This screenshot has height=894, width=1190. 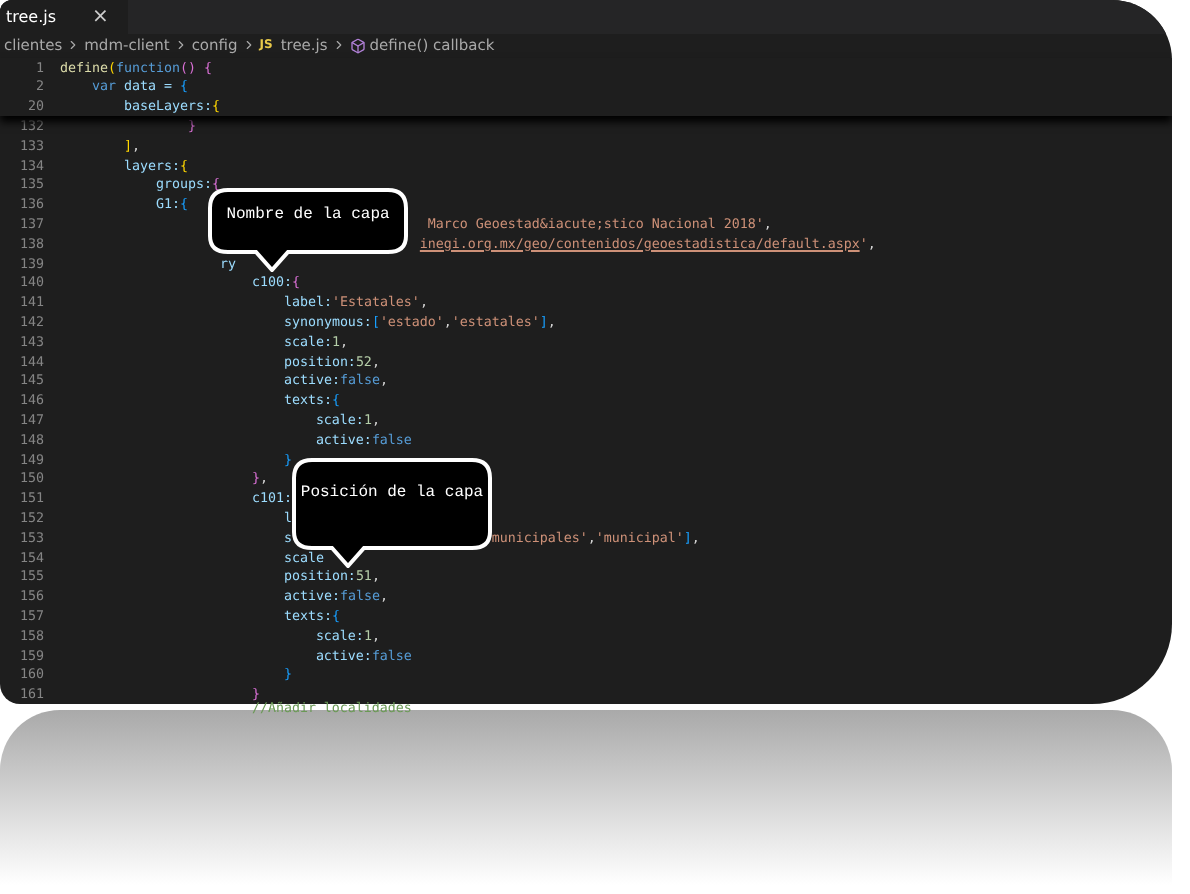 What do you see at coordinates (308, 215) in the screenshot?
I see `callout-text: Nombre de la capa` at bounding box center [308, 215].